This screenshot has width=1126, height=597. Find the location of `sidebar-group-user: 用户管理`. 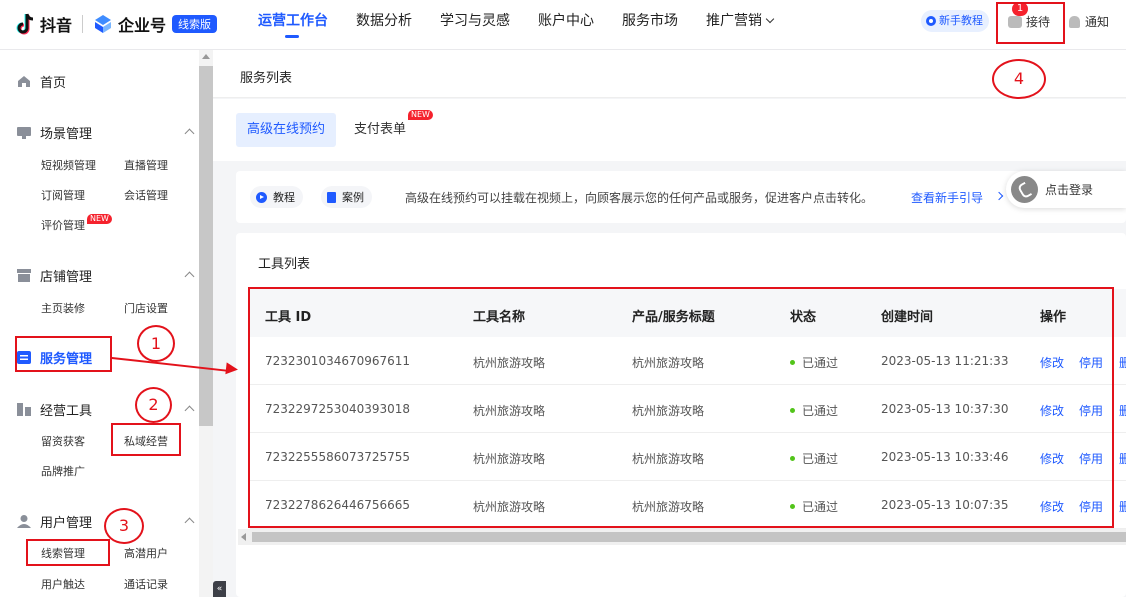

sidebar-group-user: 用户管理 is located at coordinates (54, 521).